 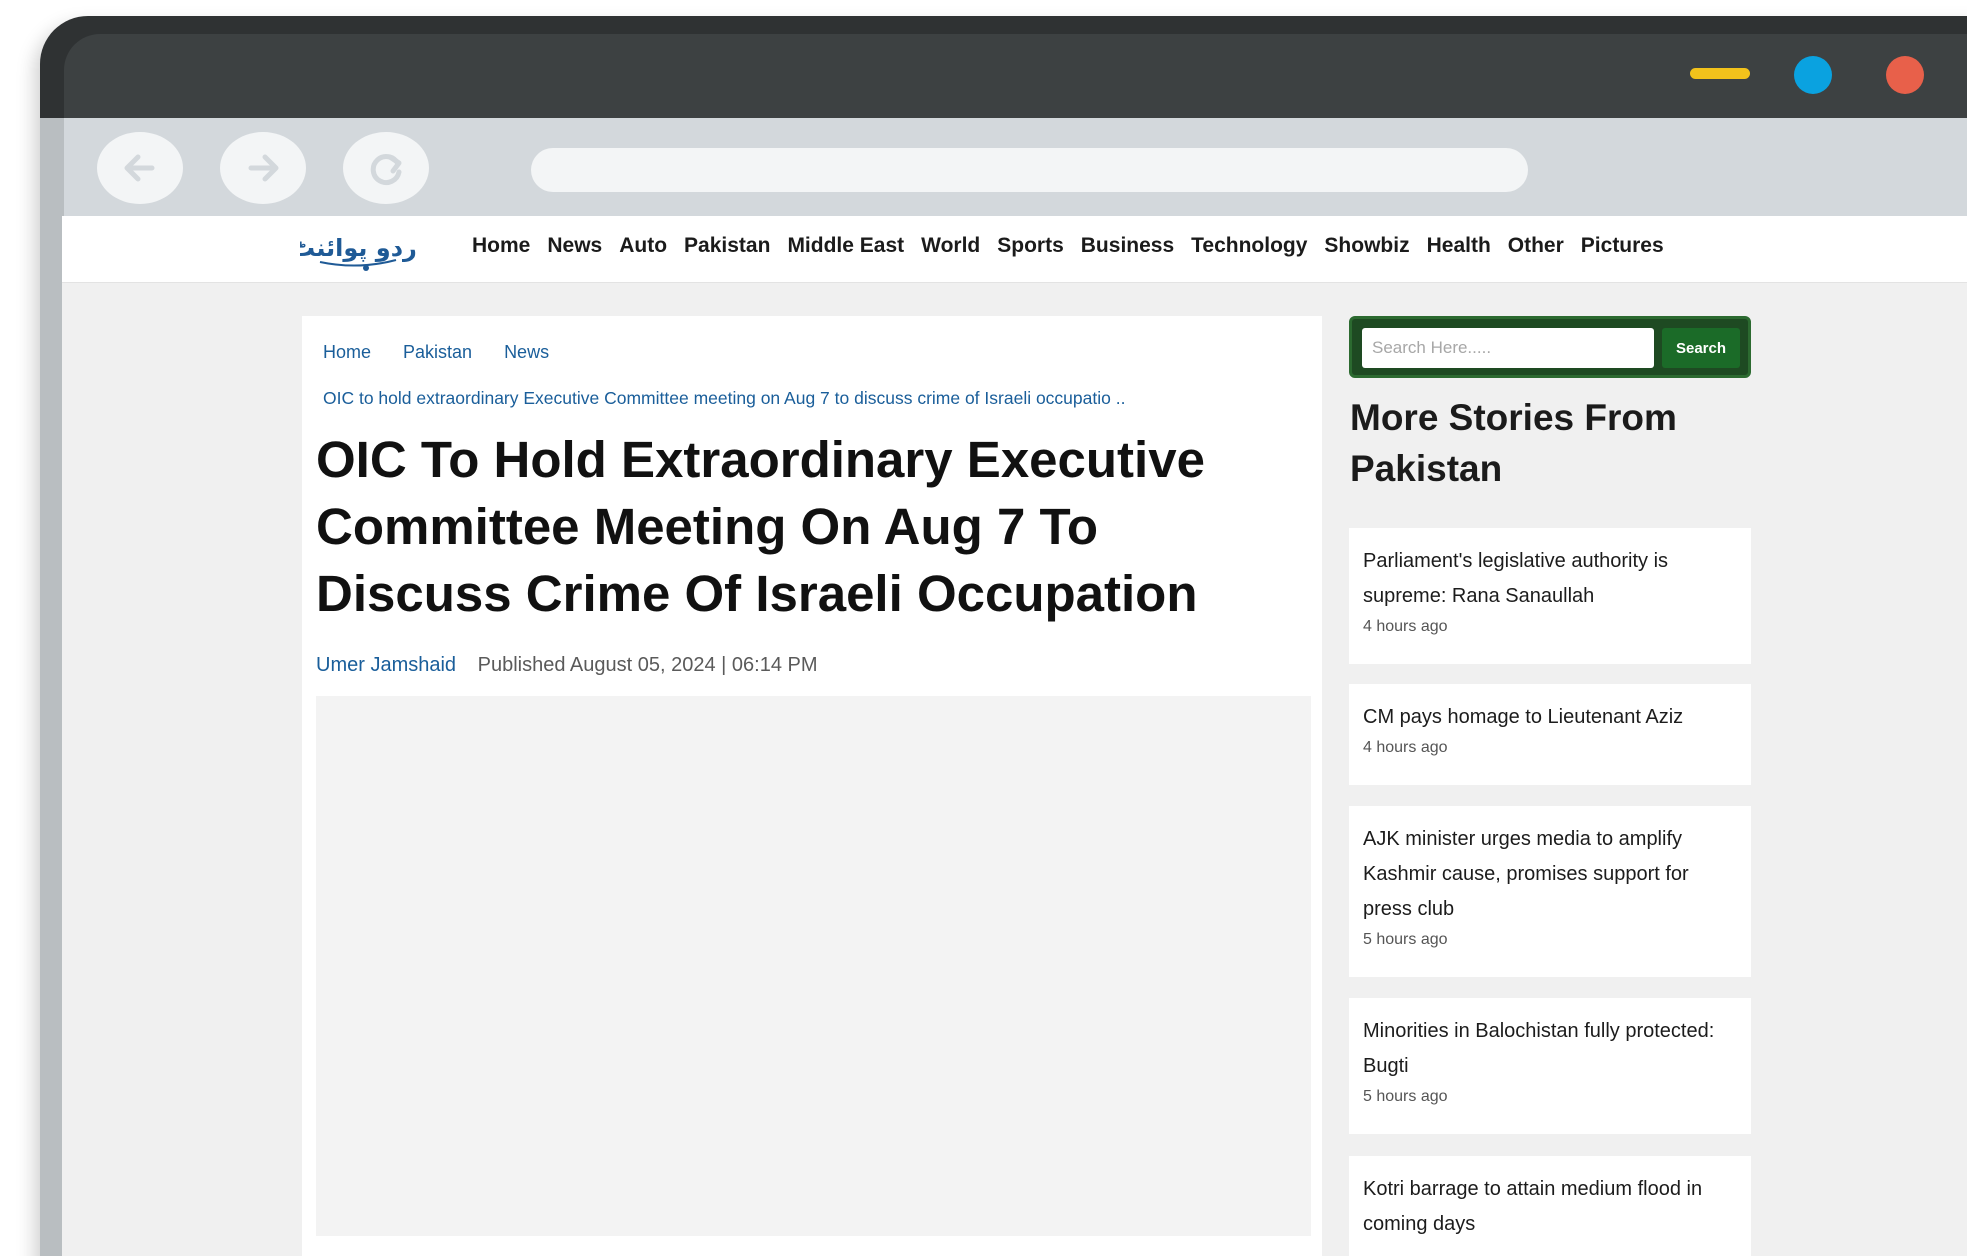 I want to click on story-title: CM pays homage to Lieutenant Aziz, so click(x=1523, y=717).